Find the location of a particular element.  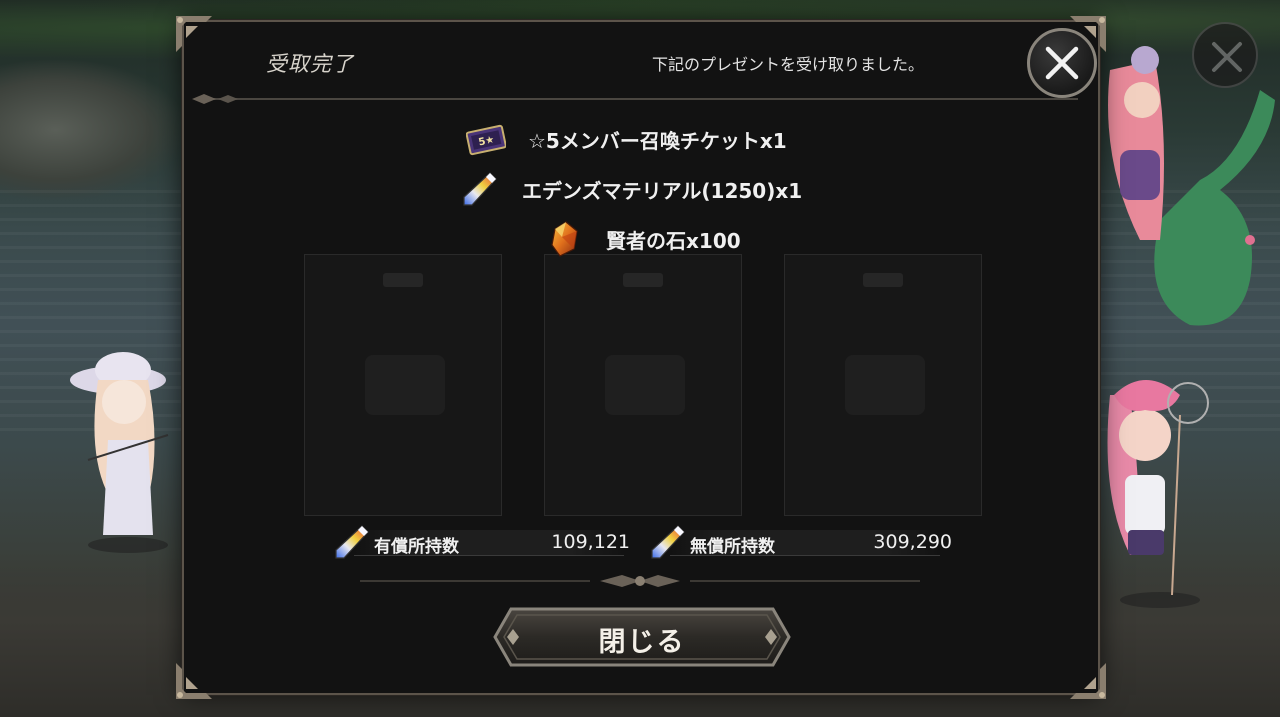

character-sprite-right-bottom is located at coordinates (1158, 494).